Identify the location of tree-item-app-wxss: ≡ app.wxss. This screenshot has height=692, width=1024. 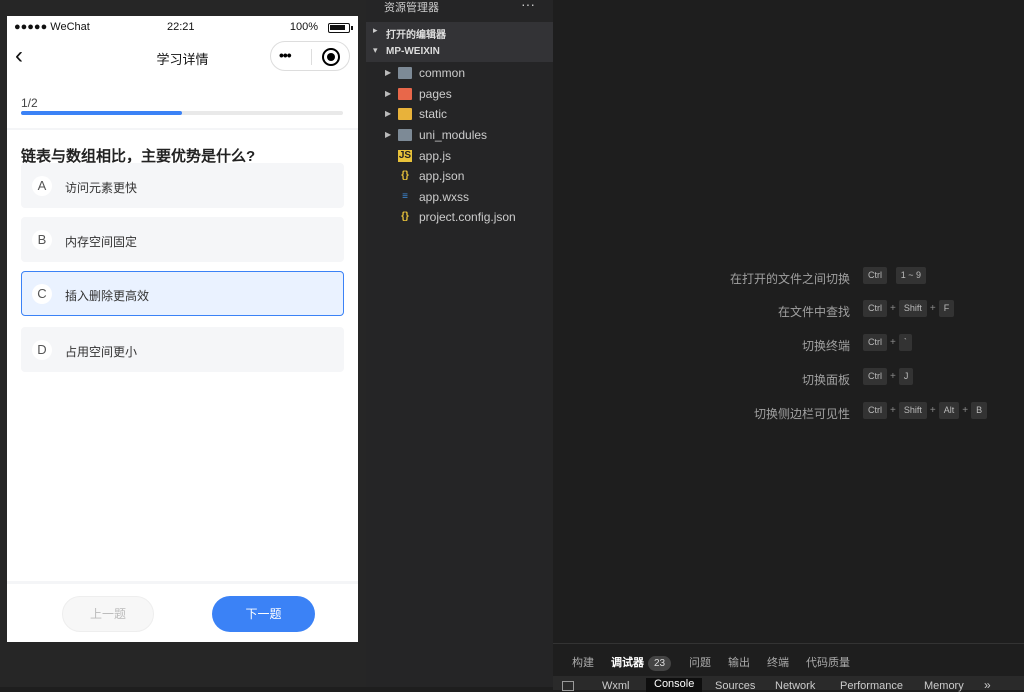
(459, 197).